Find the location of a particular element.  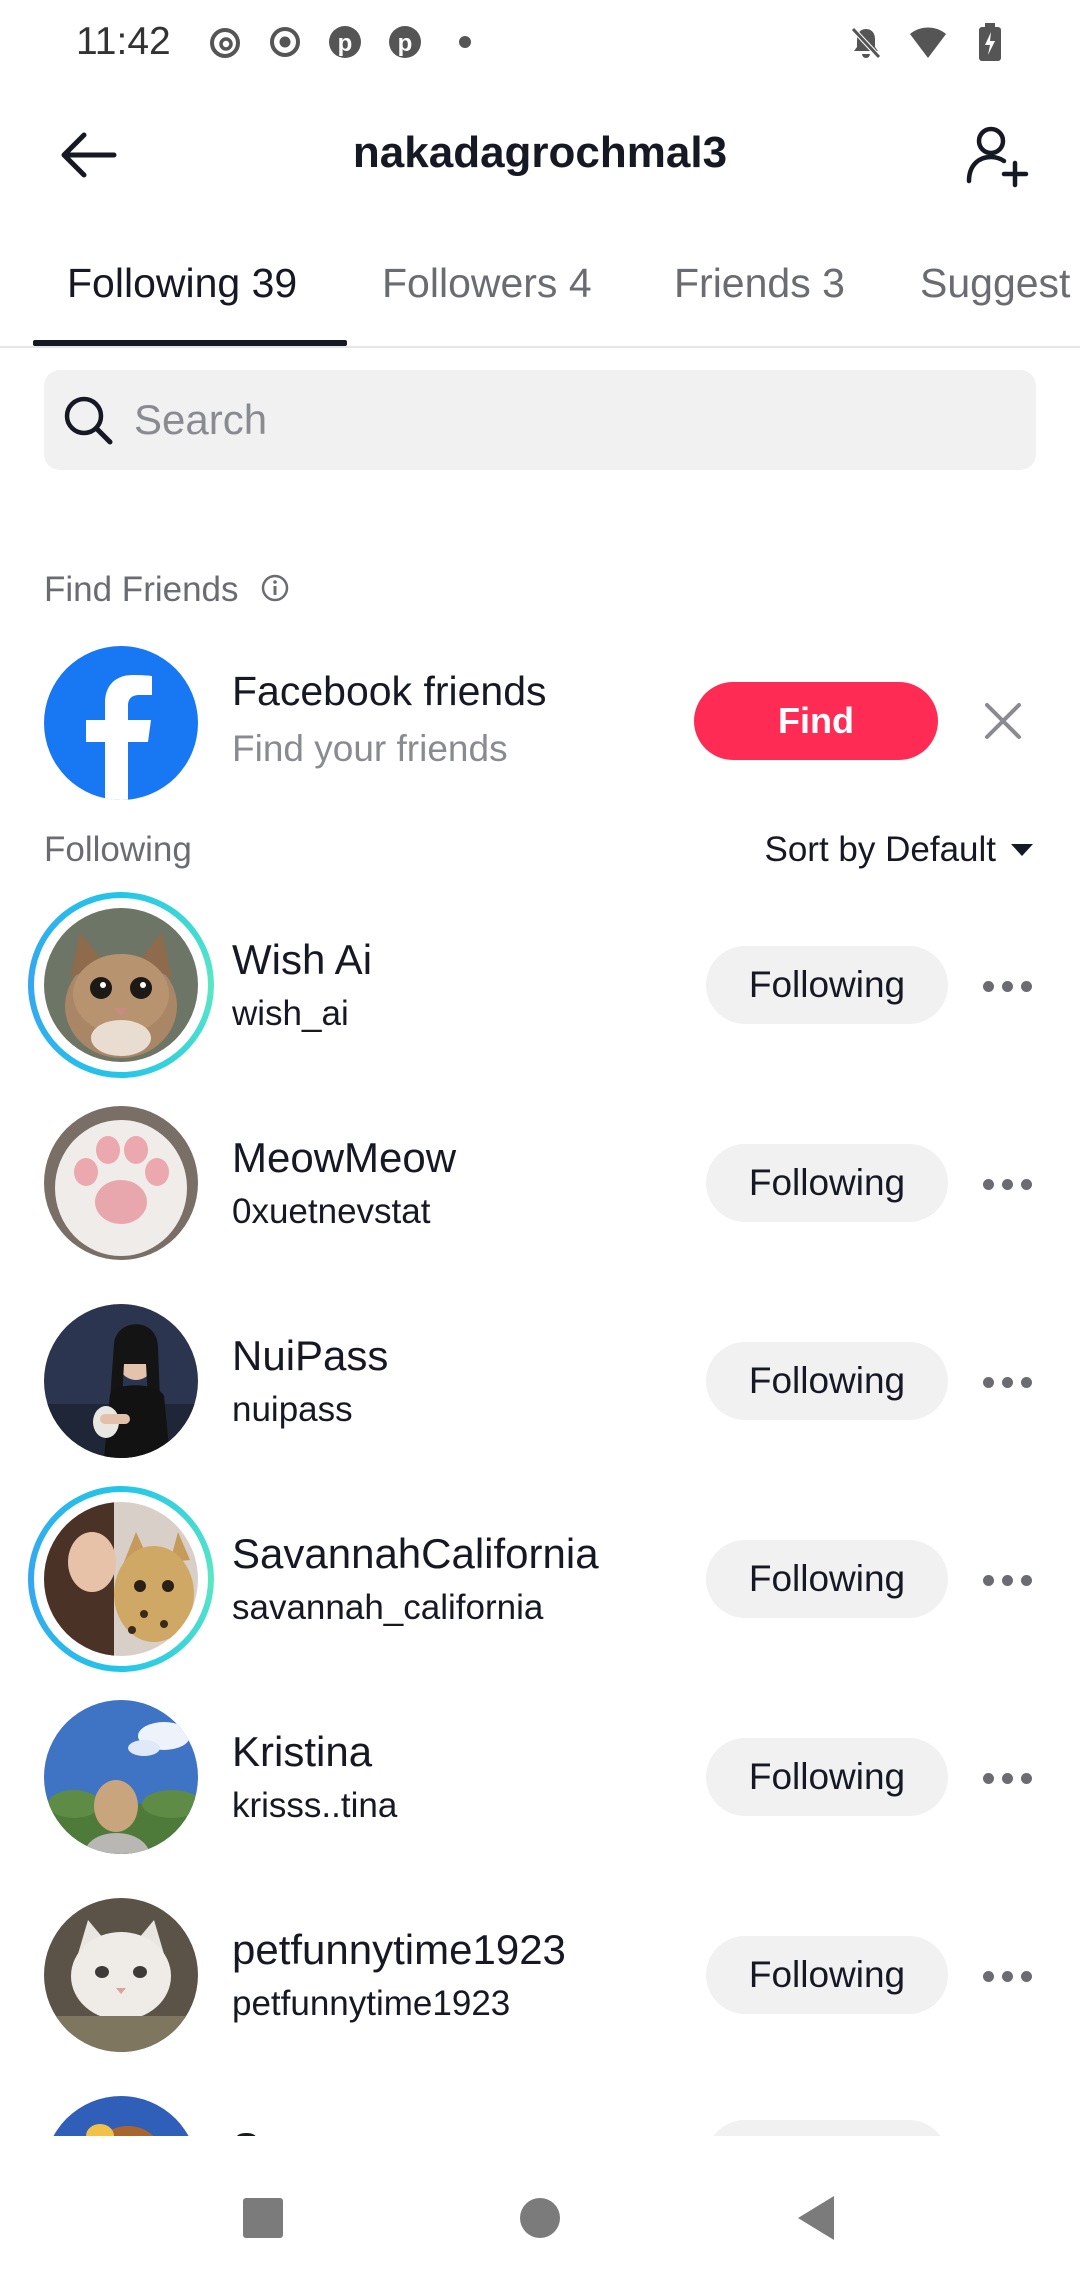

sort-label: Sort by Default is located at coordinates (880, 849).